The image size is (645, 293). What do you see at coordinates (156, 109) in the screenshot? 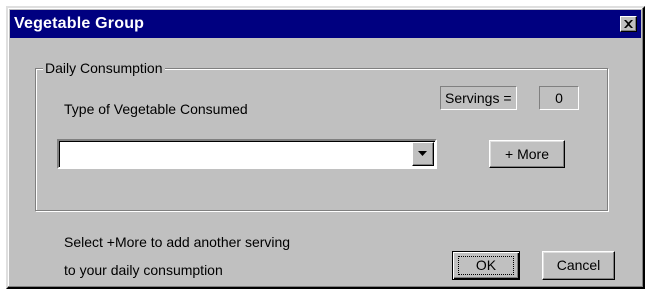
I see `vegetable-type-label: Type of Vegetable Consumed` at bounding box center [156, 109].